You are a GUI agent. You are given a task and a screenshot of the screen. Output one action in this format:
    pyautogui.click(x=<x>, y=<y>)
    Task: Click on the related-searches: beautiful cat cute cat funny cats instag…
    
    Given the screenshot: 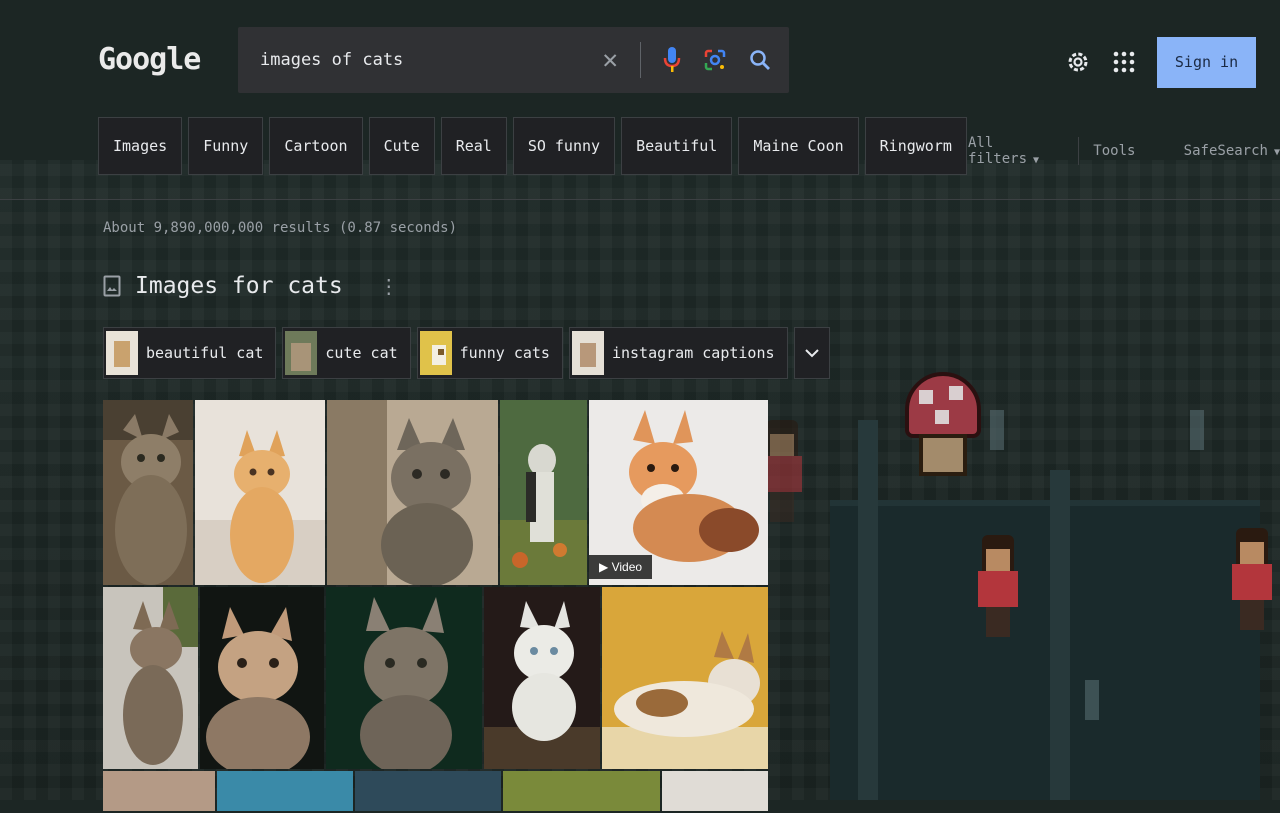 What is the action you would take?
    pyautogui.click(x=466, y=353)
    